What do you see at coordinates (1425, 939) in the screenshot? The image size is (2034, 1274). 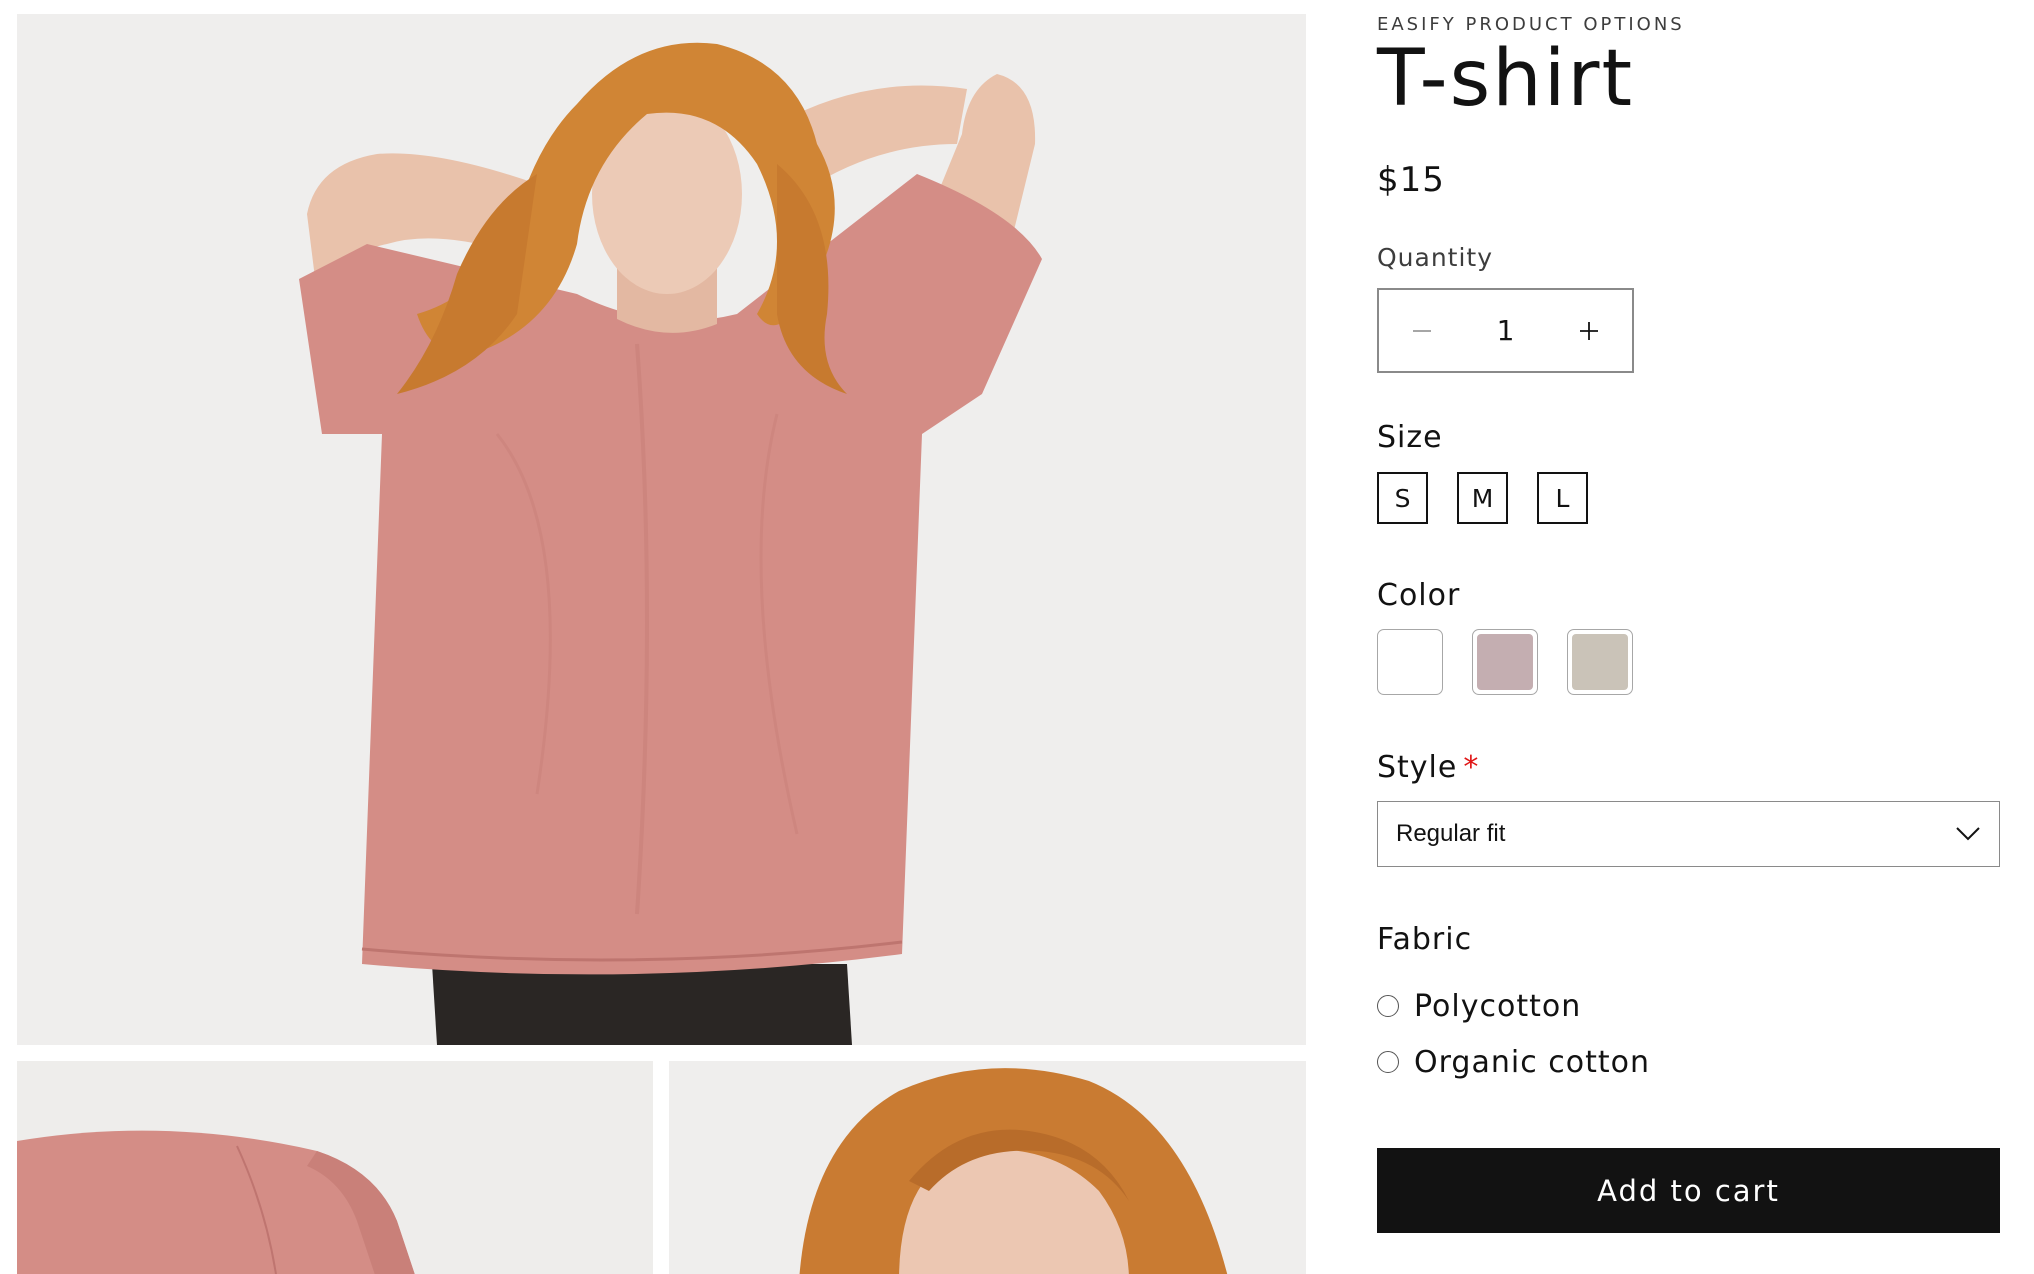 I see `fabric-label: Fabric` at bounding box center [1425, 939].